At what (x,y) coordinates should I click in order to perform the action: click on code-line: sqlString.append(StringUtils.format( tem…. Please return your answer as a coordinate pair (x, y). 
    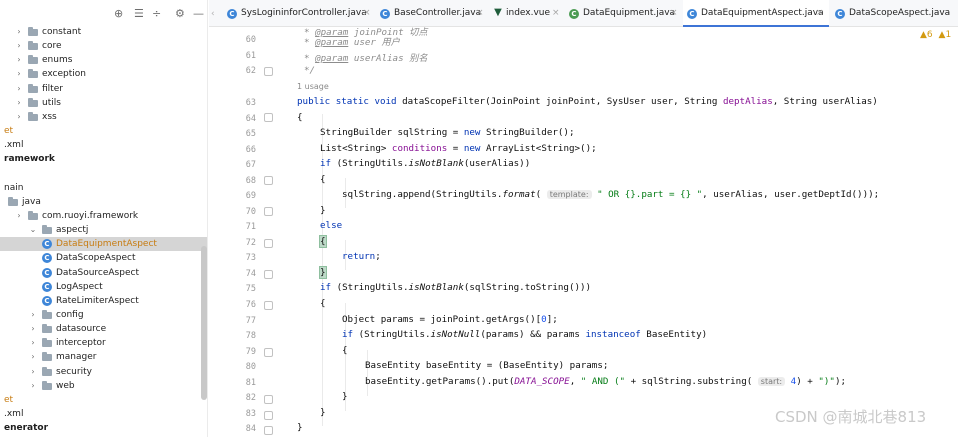
    Looking at the image, I should click on (611, 194).